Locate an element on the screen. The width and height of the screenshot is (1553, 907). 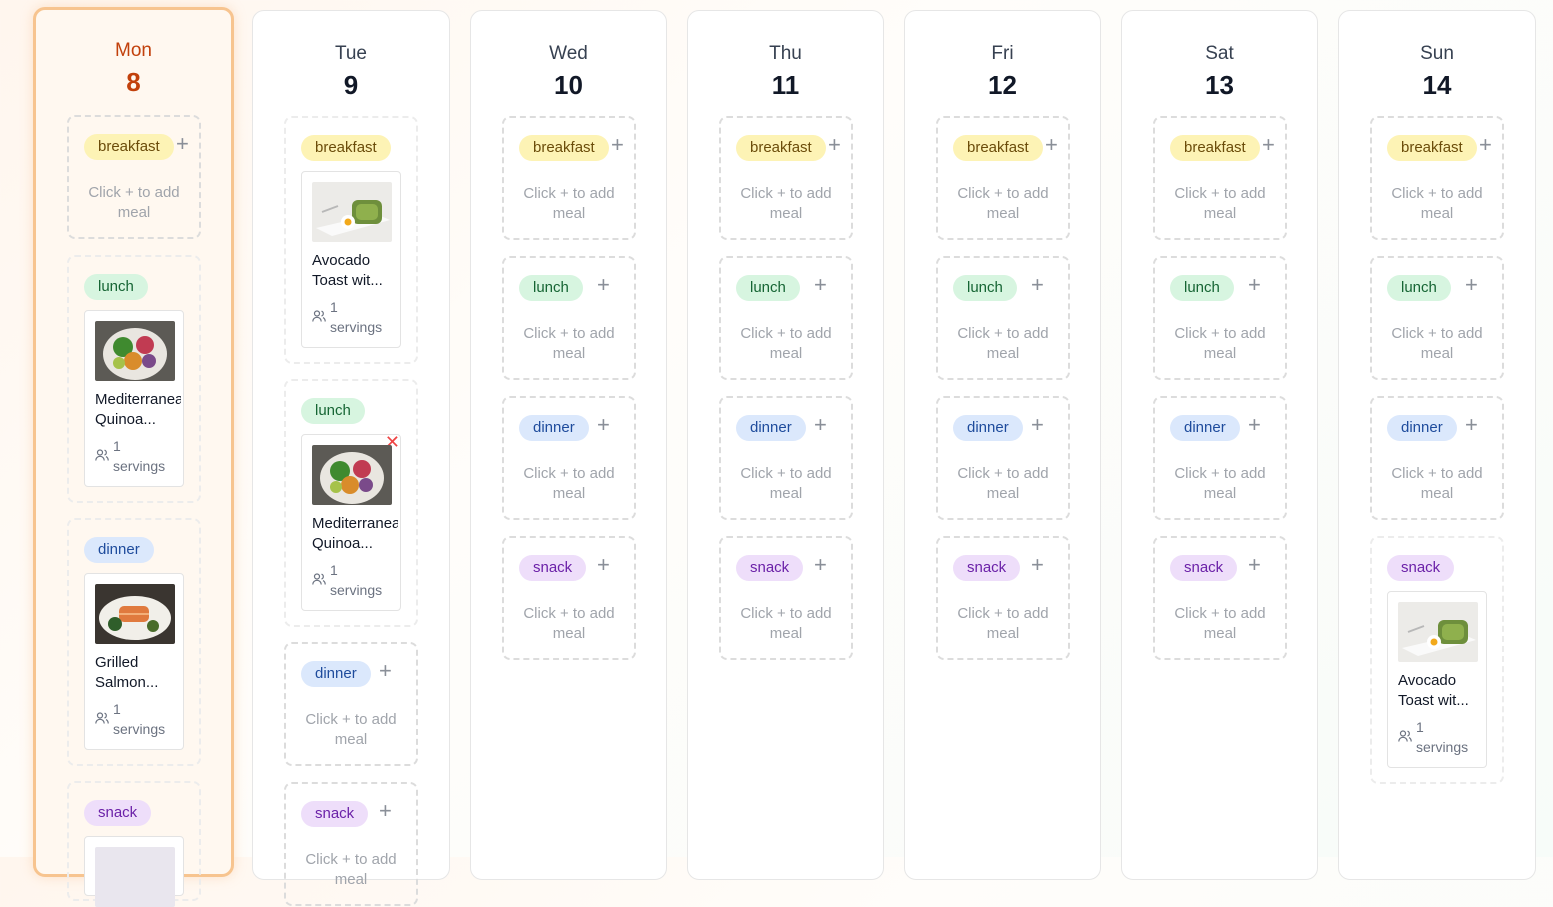
day-number: 12 is located at coordinates (1002, 85).